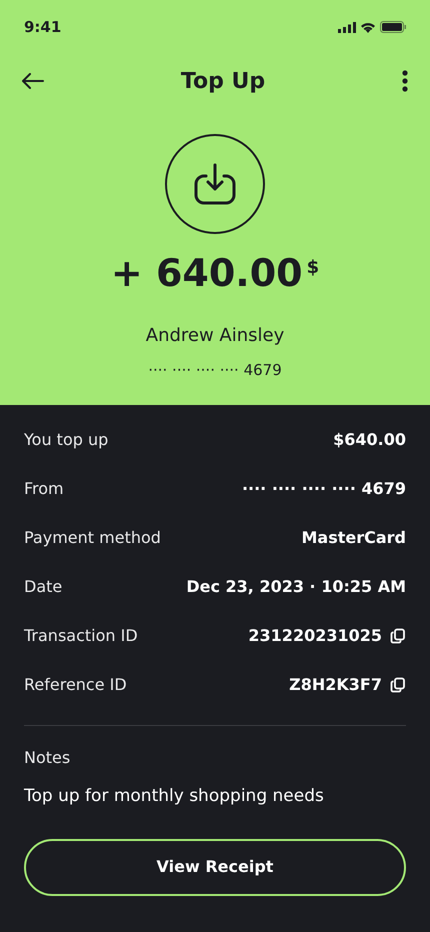 The width and height of the screenshot is (430, 932). Describe the element at coordinates (215, 184) in the screenshot. I see `download-icon` at that location.